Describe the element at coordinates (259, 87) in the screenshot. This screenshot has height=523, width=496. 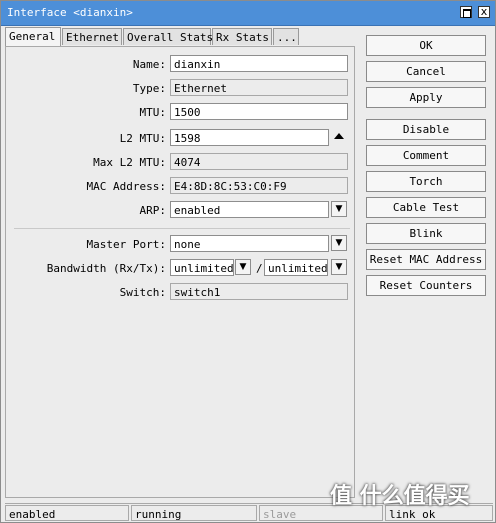
I see `type-field: Ethernet` at that location.